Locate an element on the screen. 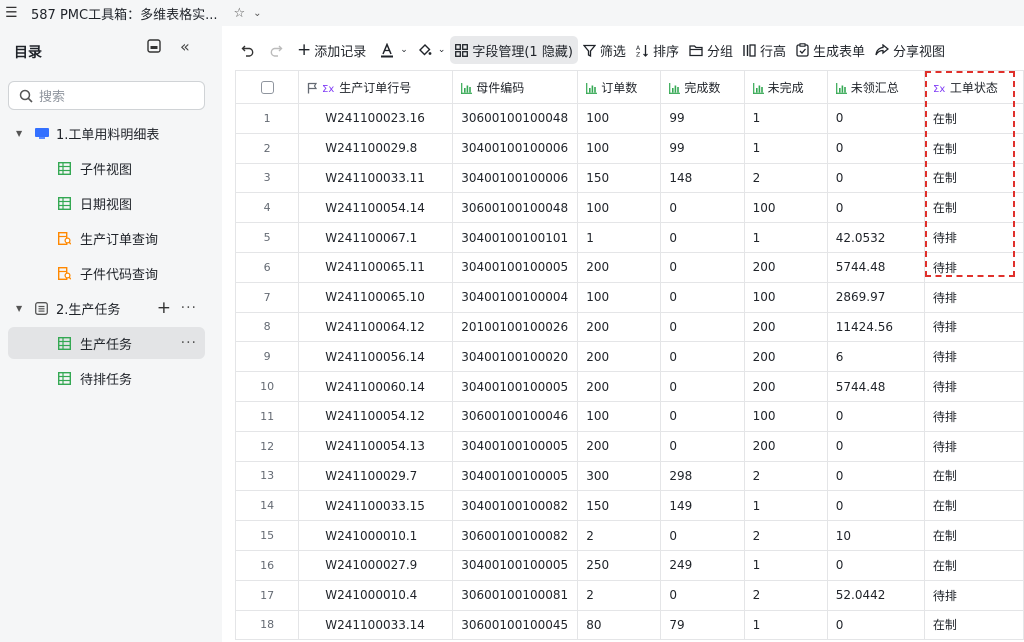 This screenshot has height=642, width=1024. sort-button: AZ 排序 is located at coordinates (657, 50).